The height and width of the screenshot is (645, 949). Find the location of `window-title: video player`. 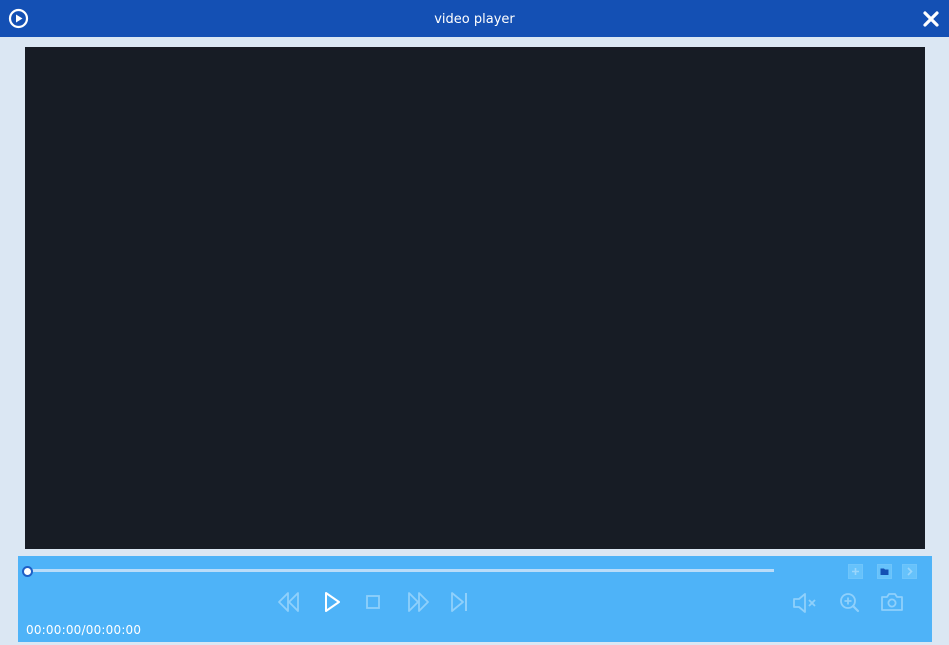

window-title: video player is located at coordinates (474, 19).